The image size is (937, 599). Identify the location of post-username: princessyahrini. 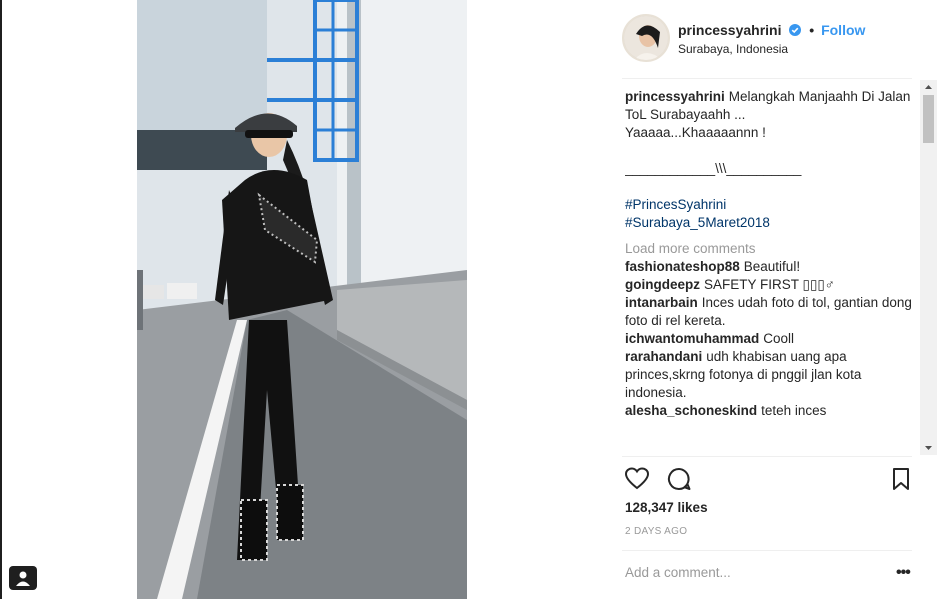
(730, 30).